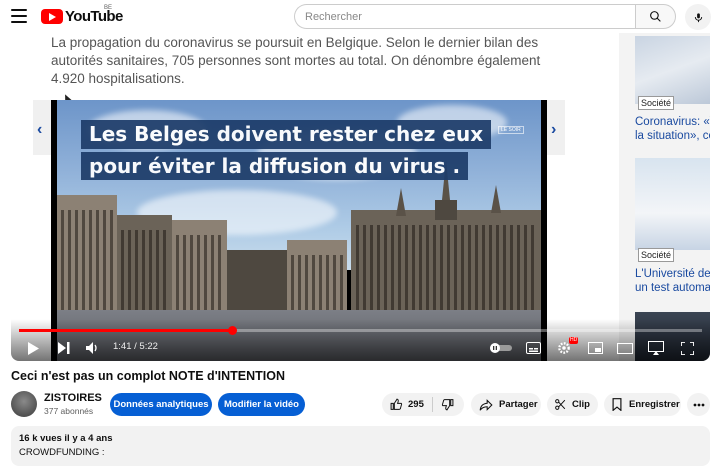 This screenshot has height=466, width=720. I want to click on skip-next-icon, so click(64, 348).